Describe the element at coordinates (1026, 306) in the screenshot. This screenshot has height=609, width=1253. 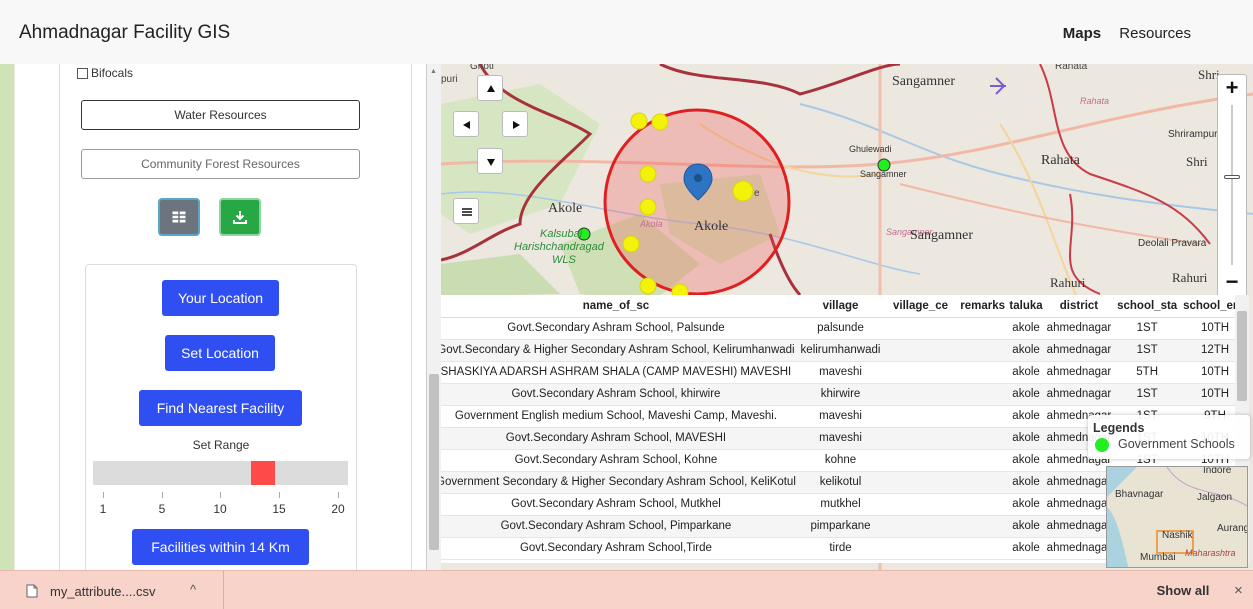
I see `column-header: taluka` at that location.